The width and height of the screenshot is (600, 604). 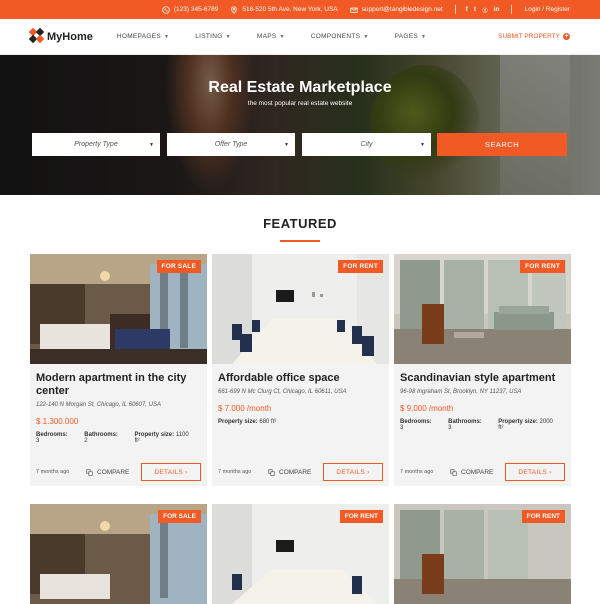 I want to click on city-select: City ▼, so click(x=366, y=144).